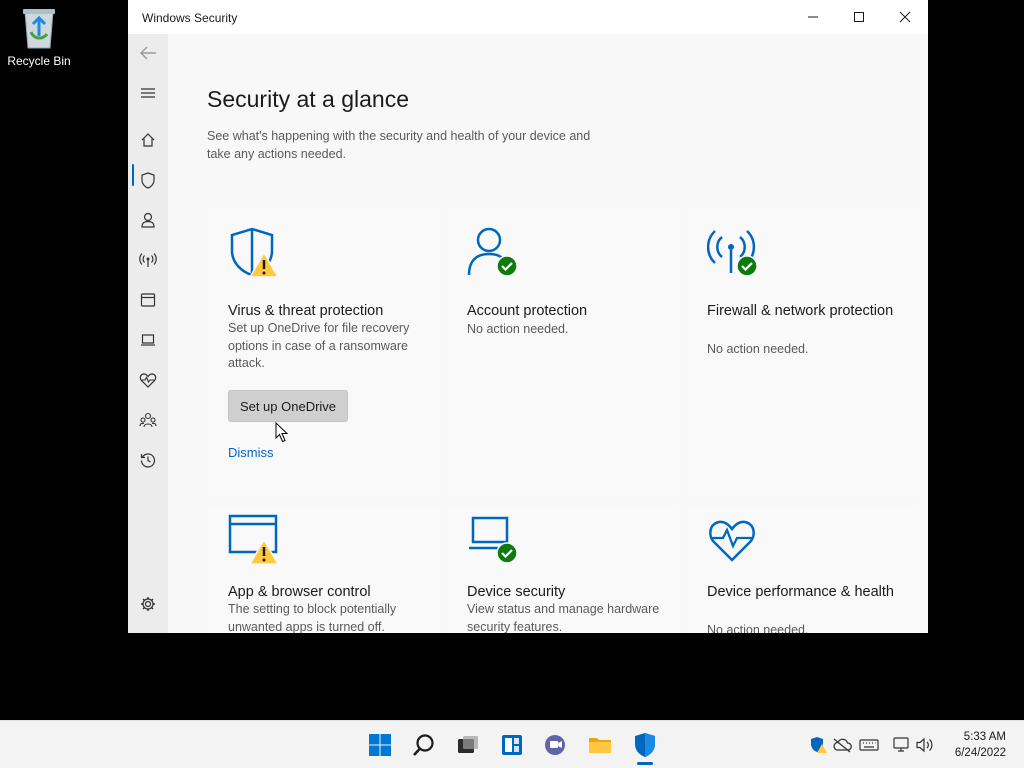  I want to click on gear-icon, so click(148, 604).